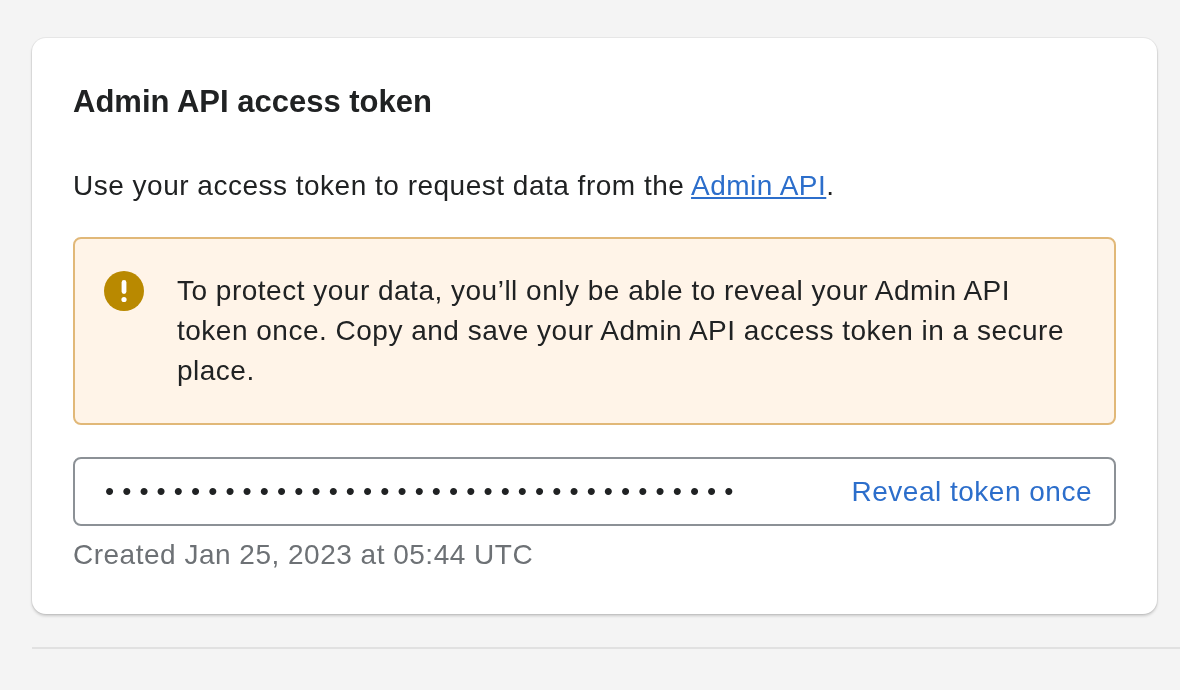 The image size is (1180, 690). I want to click on token-field: ••••••••••••••••••••••••••••••••••••• Reveal token once, so click(594, 491).